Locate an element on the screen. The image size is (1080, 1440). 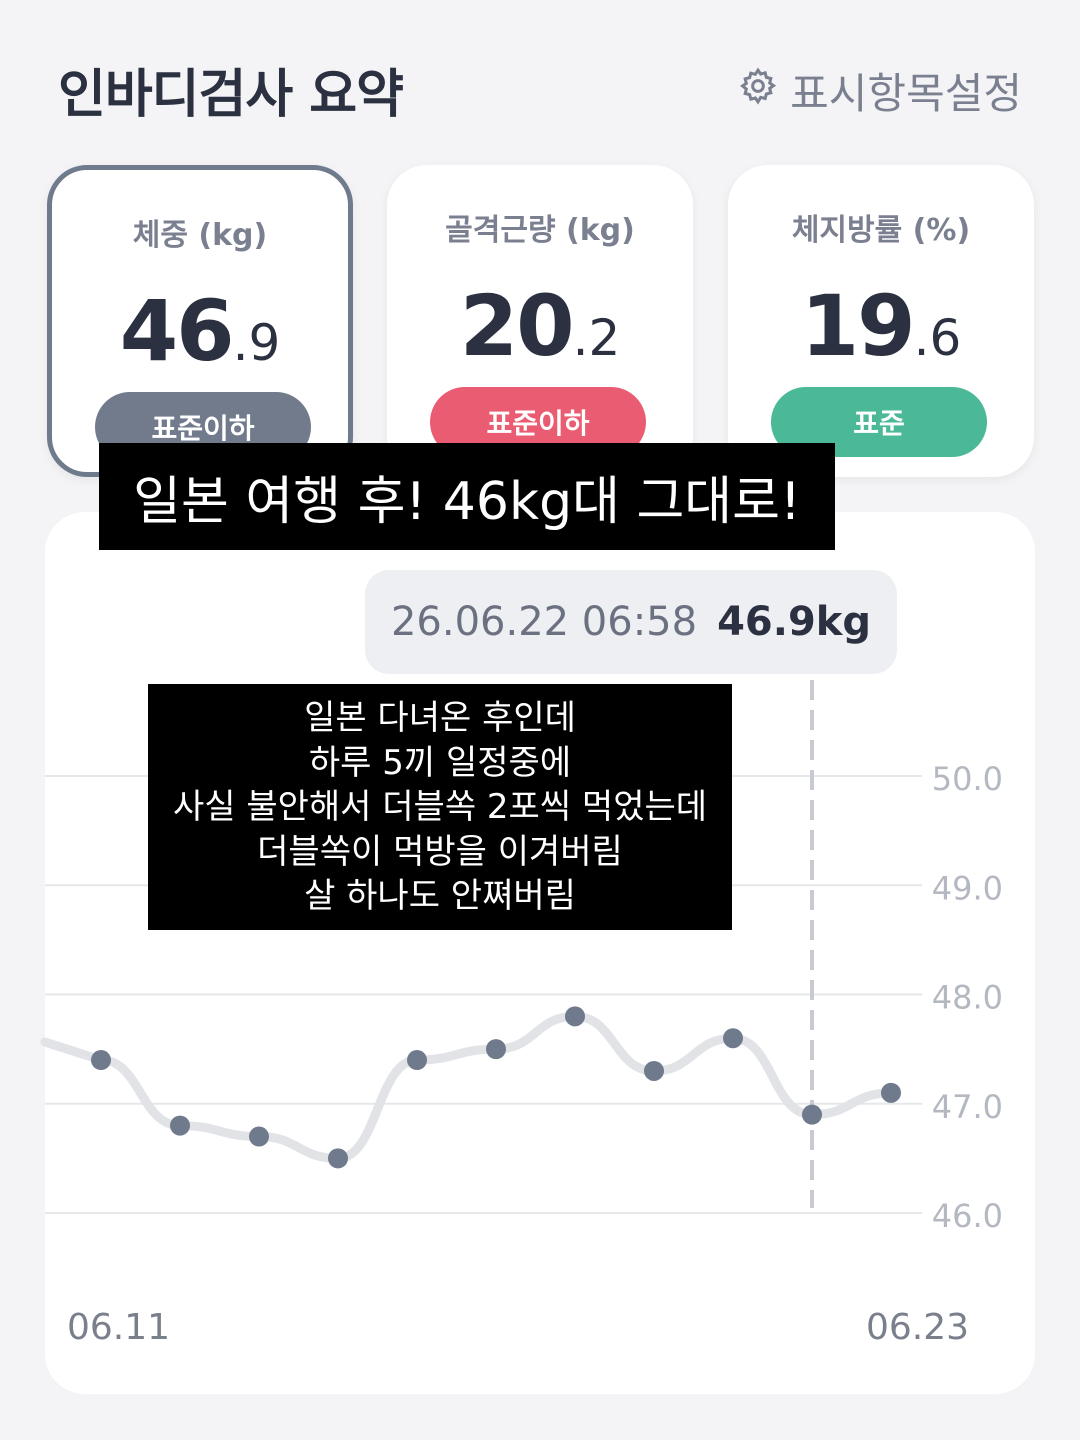
memo-line: 일본 다녀온 후인데 is located at coordinates (440, 718).